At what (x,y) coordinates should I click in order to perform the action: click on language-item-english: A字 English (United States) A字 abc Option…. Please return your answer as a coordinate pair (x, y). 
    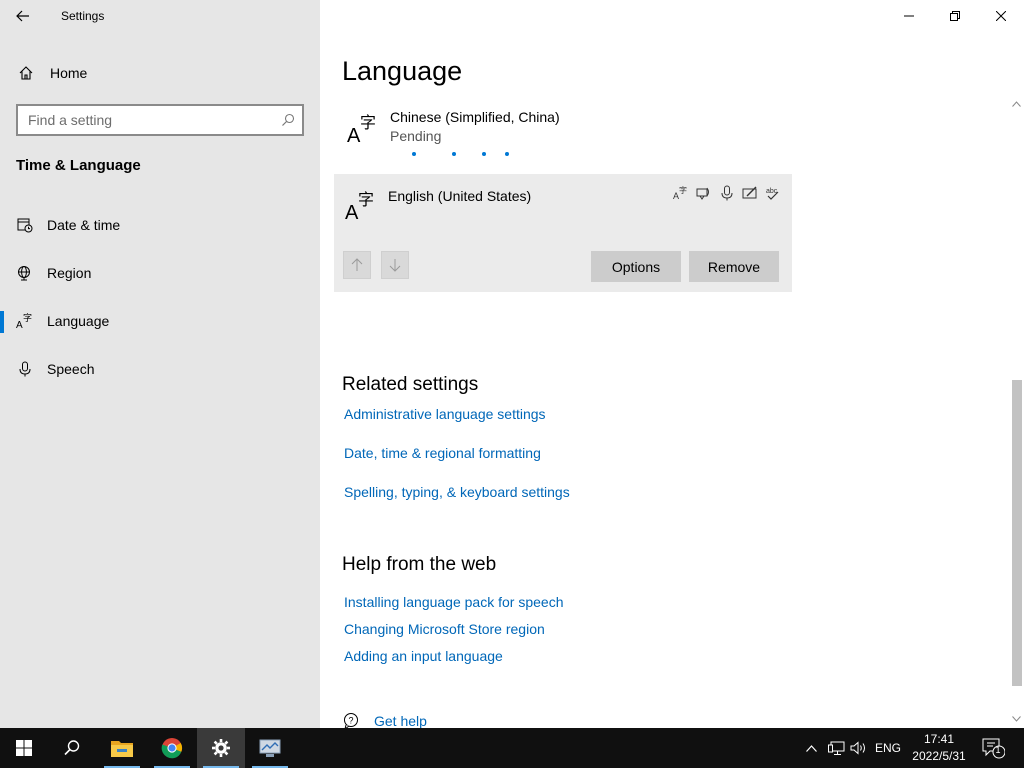
    Looking at the image, I should click on (563, 233).